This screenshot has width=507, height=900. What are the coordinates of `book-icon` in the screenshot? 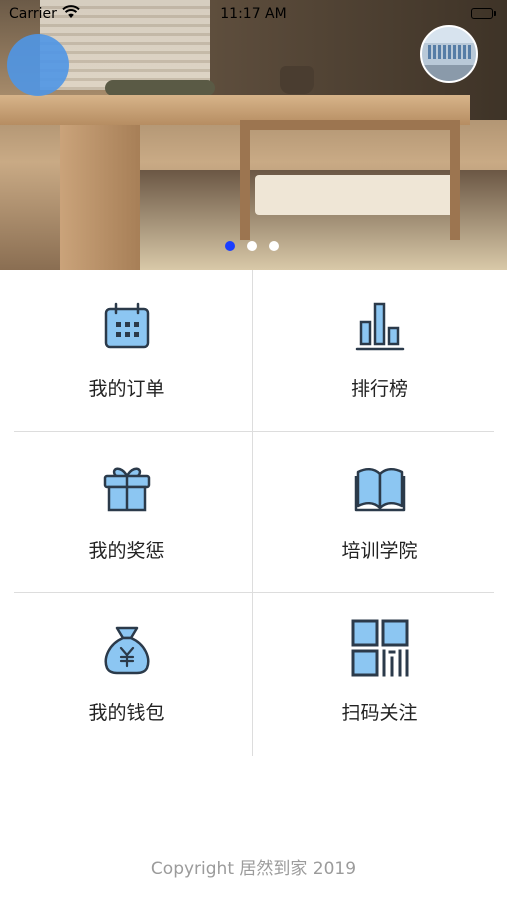 It's located at (379, 488).